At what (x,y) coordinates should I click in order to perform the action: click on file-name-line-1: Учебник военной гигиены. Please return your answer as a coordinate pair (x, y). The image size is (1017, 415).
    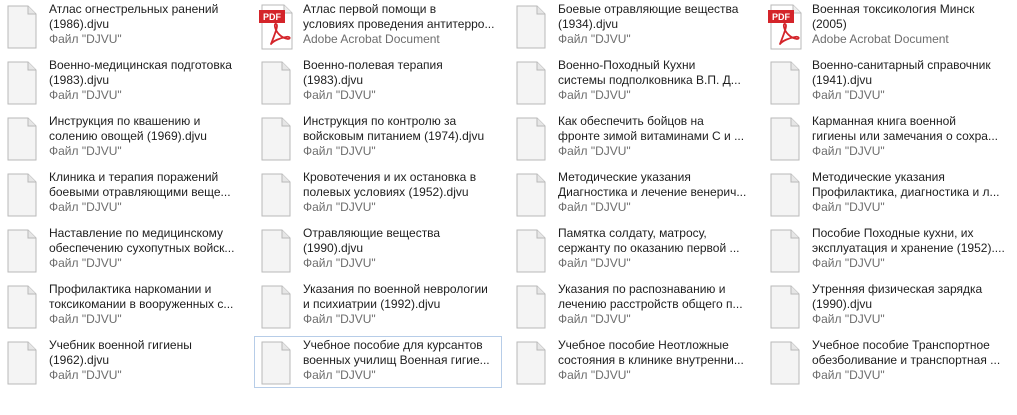
    Looking at the image, I should click on (120, 345).